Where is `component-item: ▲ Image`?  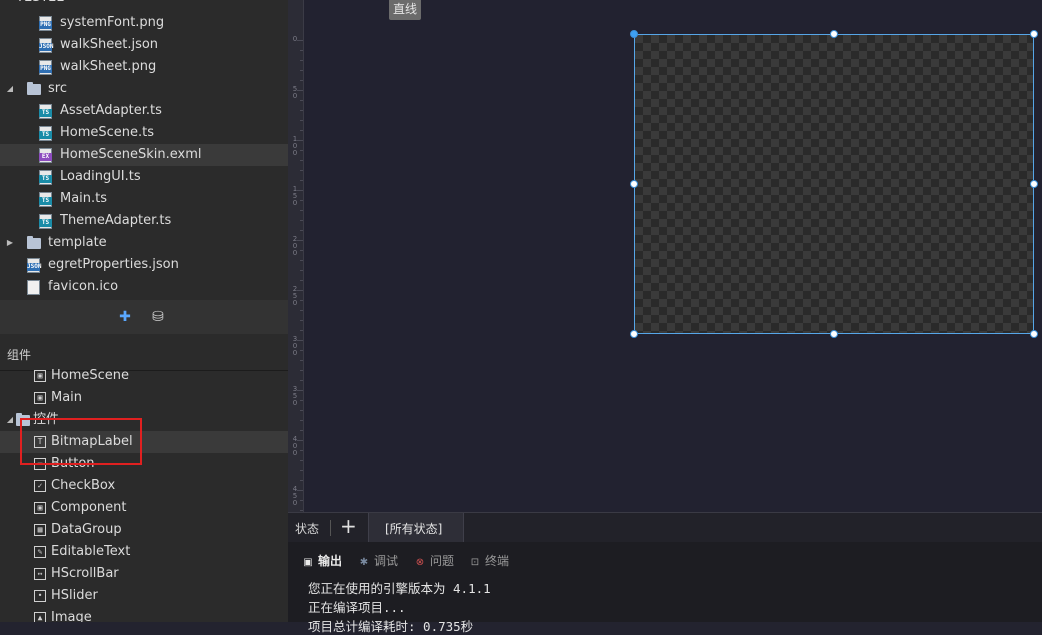 component-item: ▲ Image is located at coordinates (144, 614).